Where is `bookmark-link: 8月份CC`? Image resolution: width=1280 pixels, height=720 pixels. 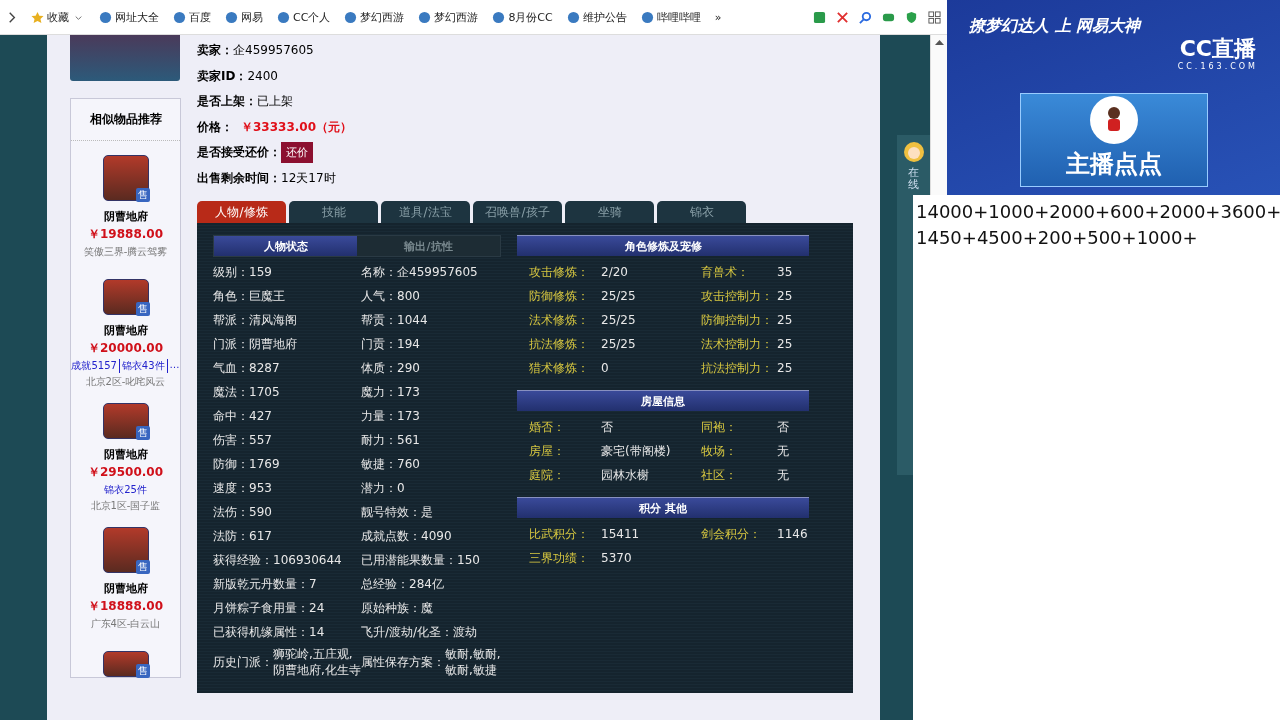
bookmark-link: 8月份CC is located at coordinates (522, 17).